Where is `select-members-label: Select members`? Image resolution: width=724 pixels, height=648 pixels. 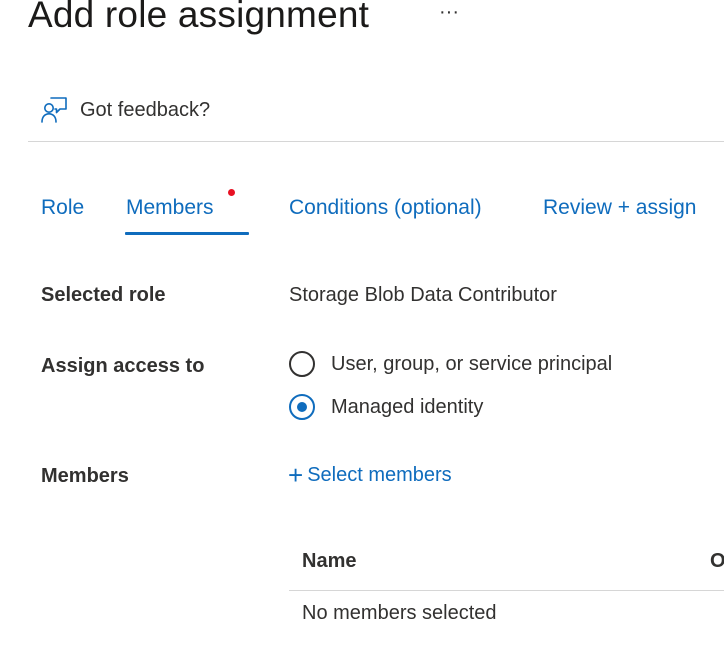 select-members-label: Select members is located at coordinates (379, 474).